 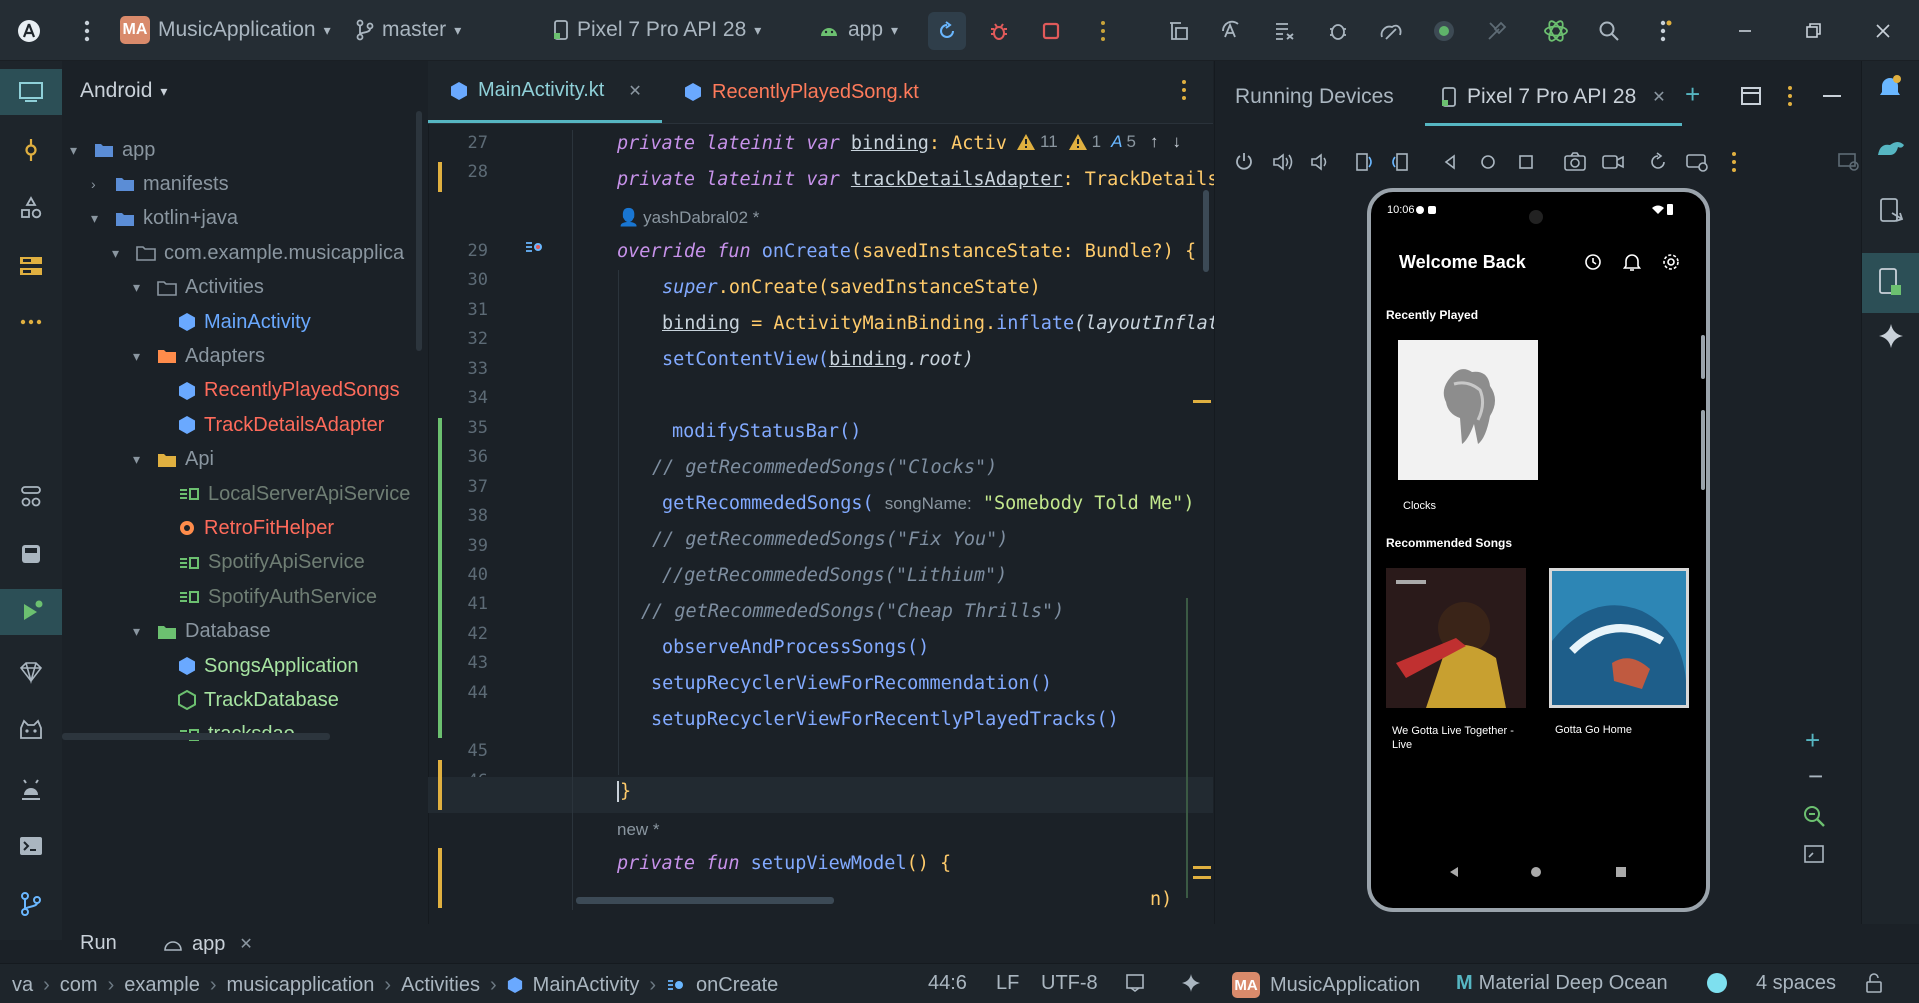 What do you see at coordinates (244, 528) in the screenshot?
I see `tree-item: RetroFitHelper` at bounding box center [244, 528].